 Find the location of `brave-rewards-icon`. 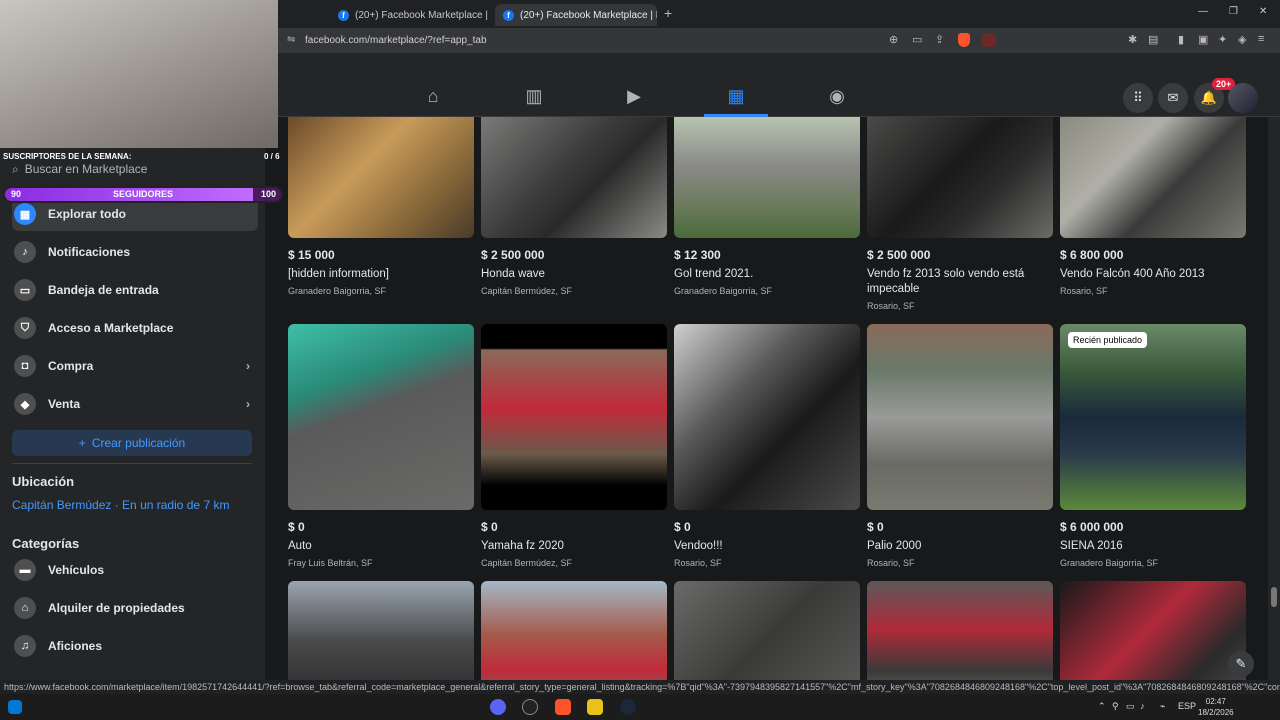

brave-rewards-icon is located at coordinates (989, 40).